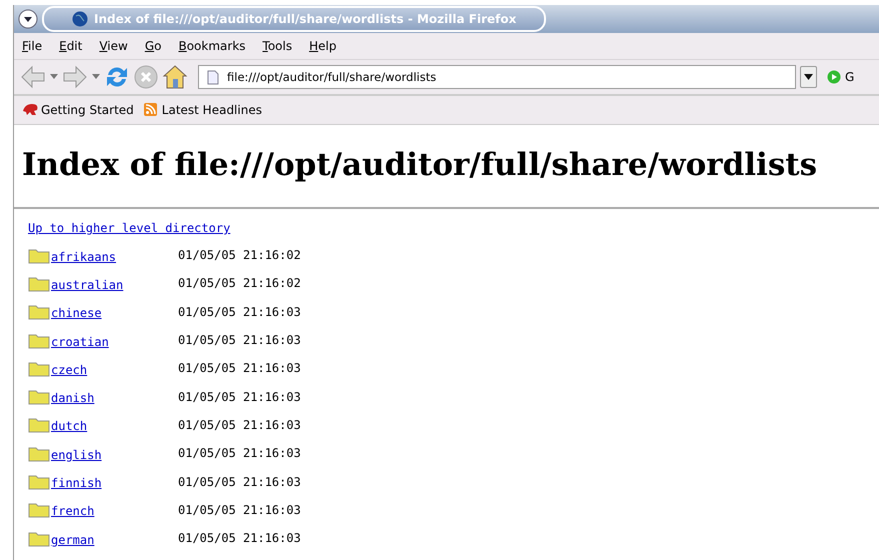 This screenshot has width=879, height=560. I want to click on menu-item: Go, so click(153, 46).